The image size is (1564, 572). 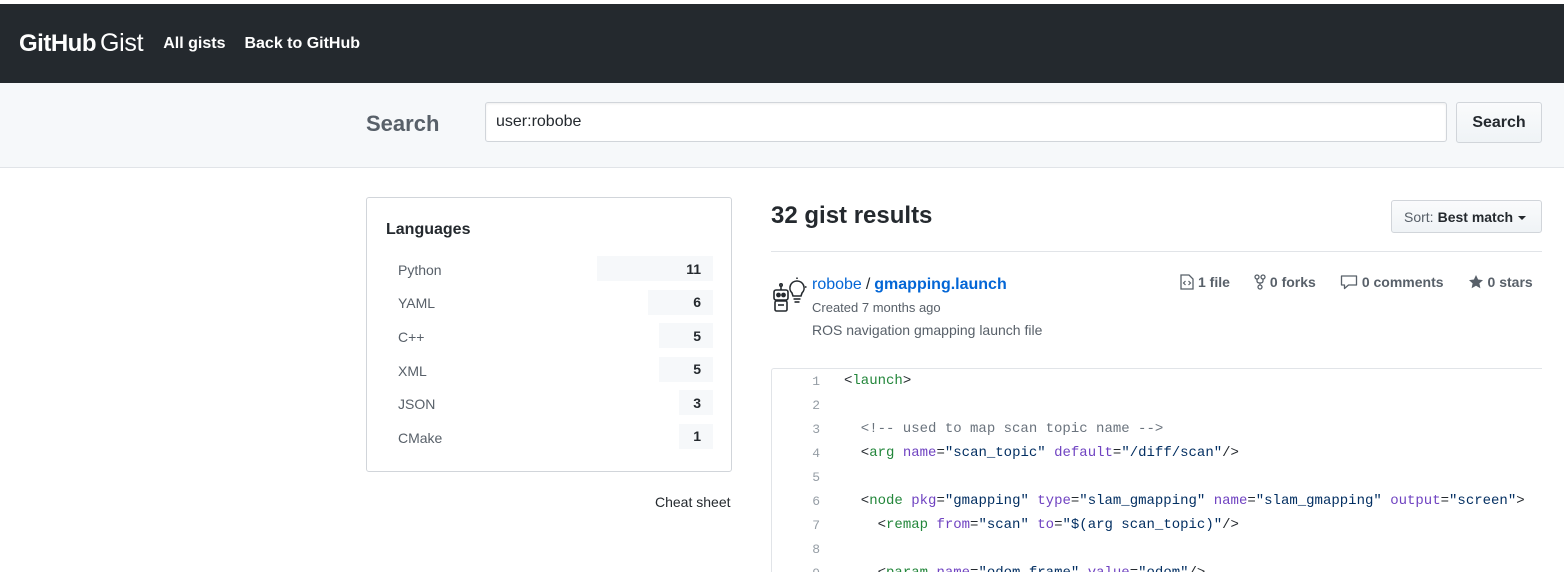 I want to click on languages-title: Languages, so click(x=428, y=229).